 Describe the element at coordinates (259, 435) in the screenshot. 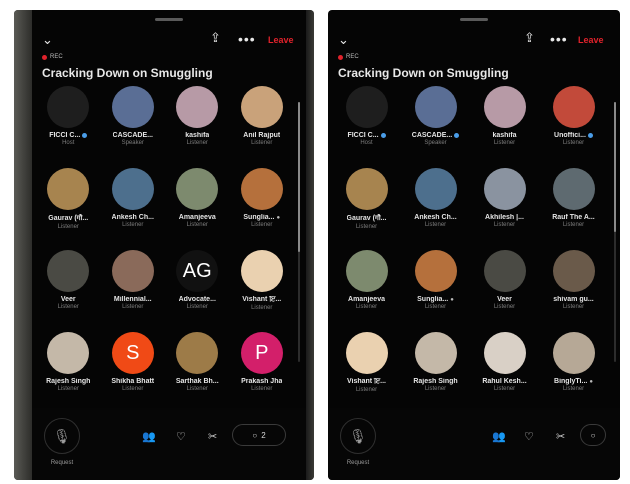

I see `comments-button: ○ 2` at that location.